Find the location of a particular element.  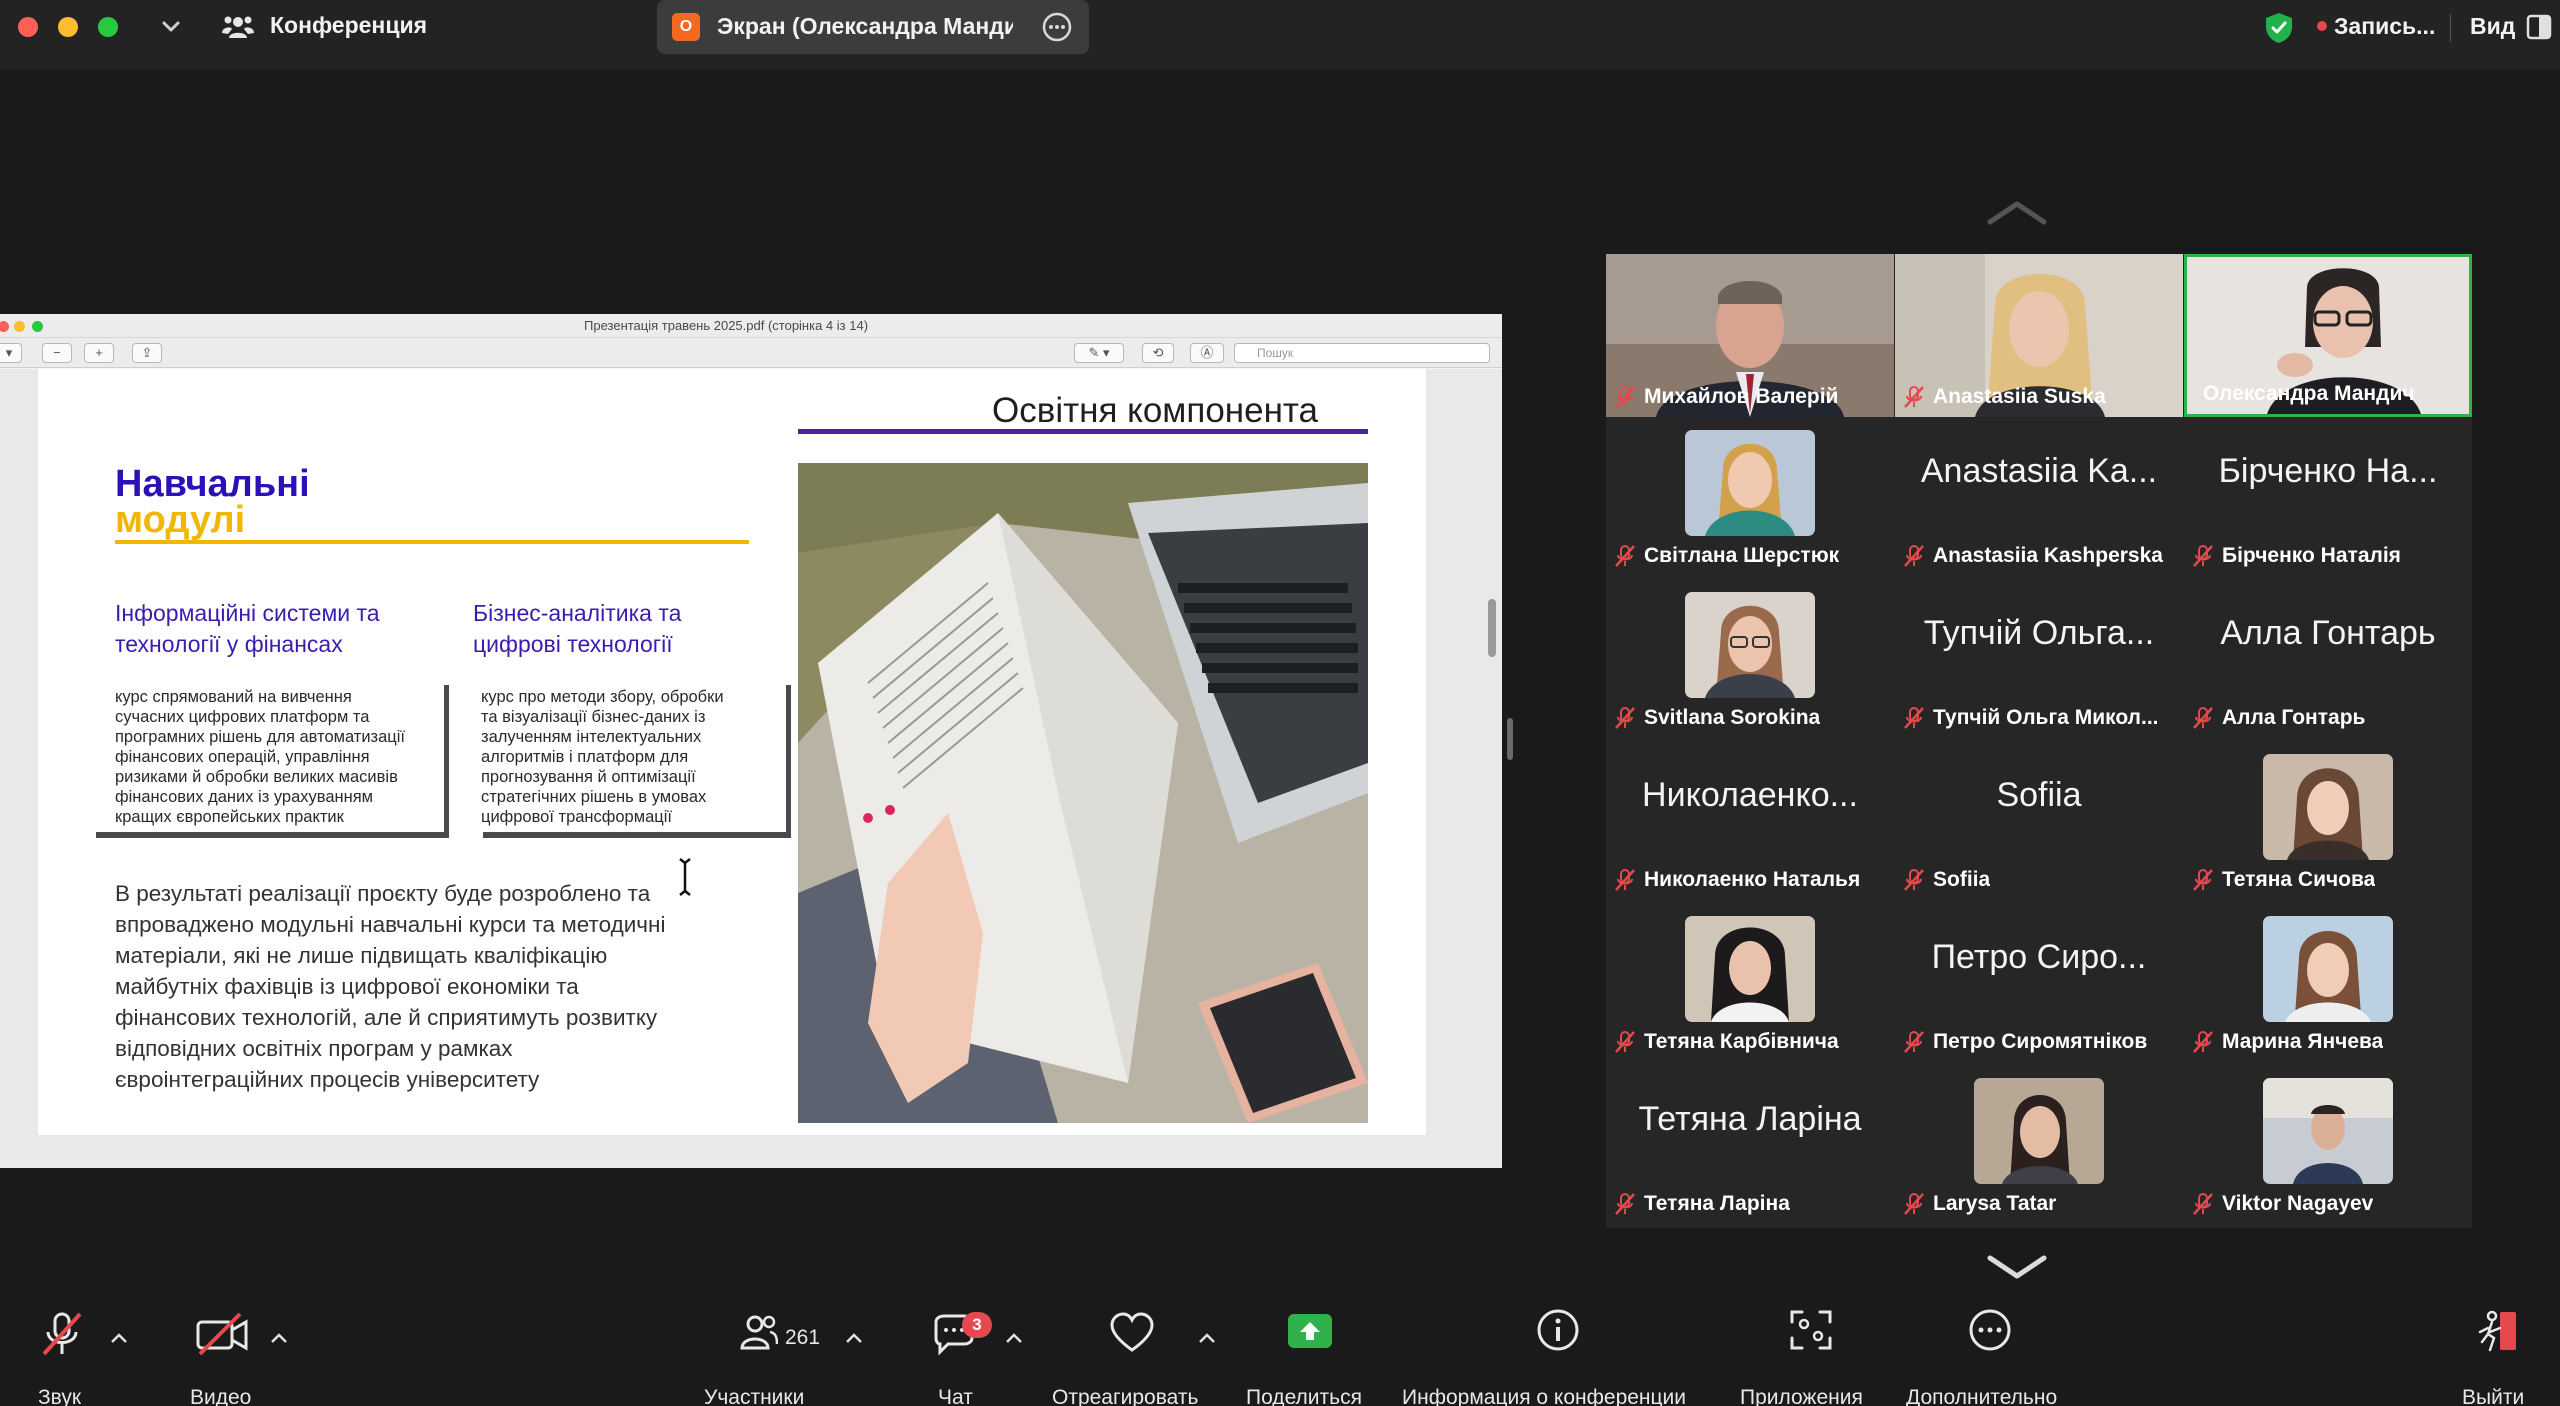

participant-name: Svitlana Sorokina is located at coordinates (1732, 717).